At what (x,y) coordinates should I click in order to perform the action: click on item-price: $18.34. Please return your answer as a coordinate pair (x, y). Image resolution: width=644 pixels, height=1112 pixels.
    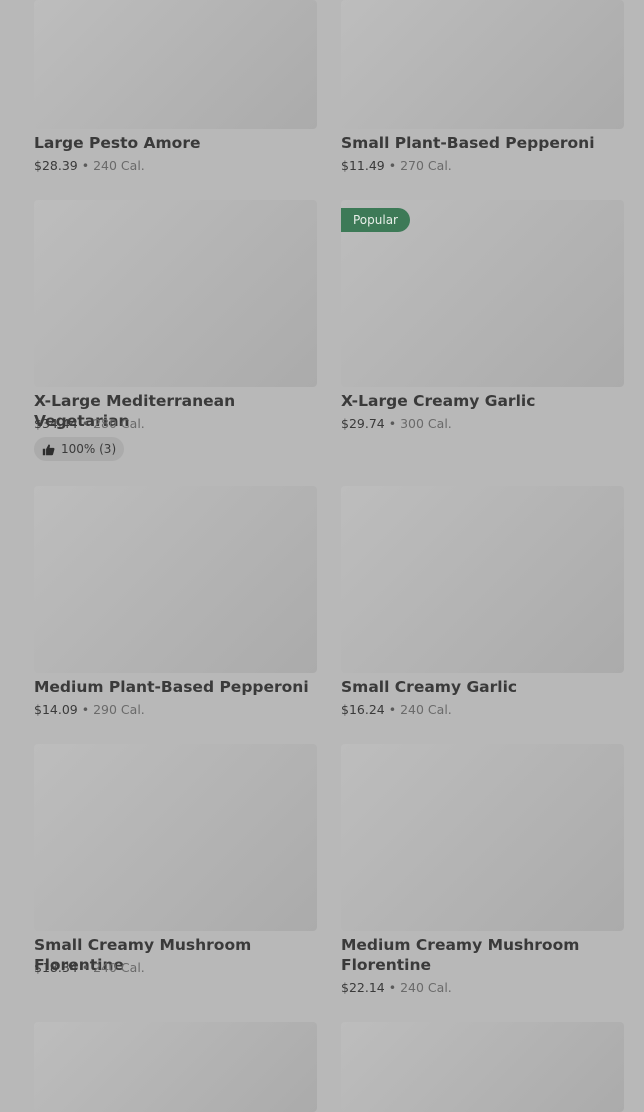
    Looking at the image, I should click on (56, 967).